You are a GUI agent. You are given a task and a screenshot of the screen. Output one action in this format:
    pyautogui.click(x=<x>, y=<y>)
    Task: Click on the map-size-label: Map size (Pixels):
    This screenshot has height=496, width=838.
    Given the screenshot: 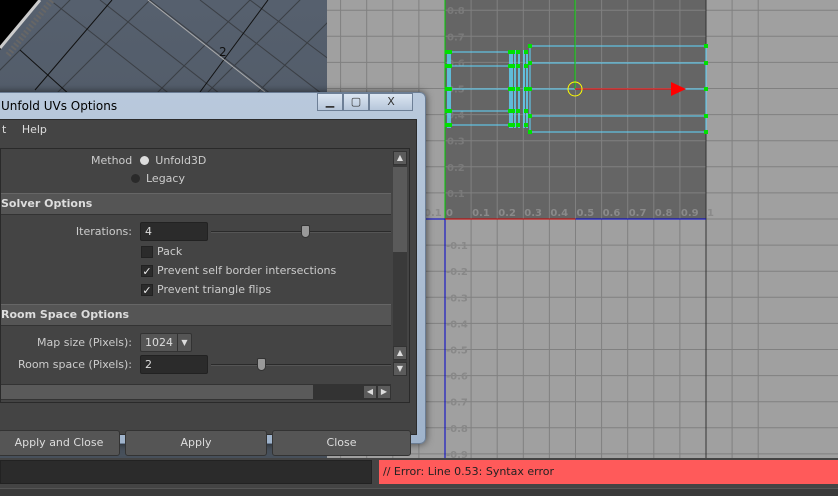 What is the action you would take?
    pyautogui.click(x=84, y=342)
    